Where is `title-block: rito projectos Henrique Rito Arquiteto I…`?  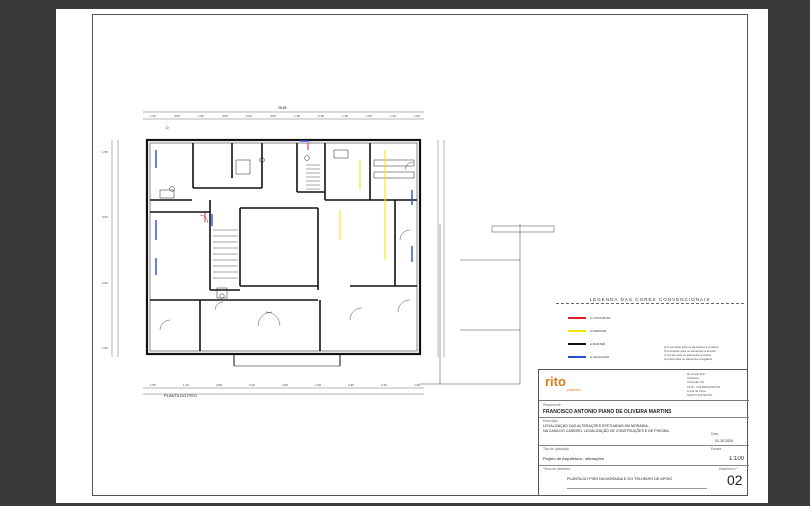
title-block: rito projectos Henrique Rito Arquiteto I… is located at coordinates (643, 432).